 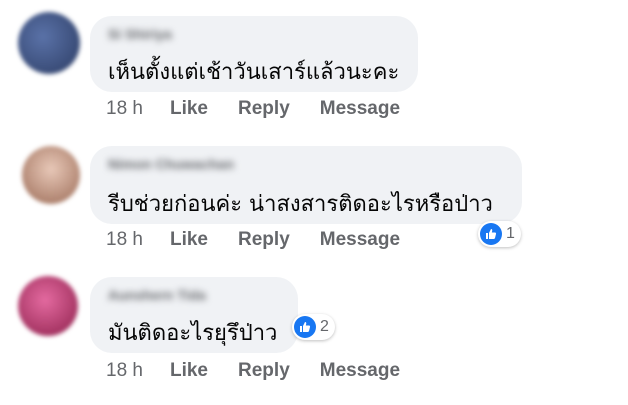 I want to click on reaction-count-badge: 1, so click(x=499, y=234).